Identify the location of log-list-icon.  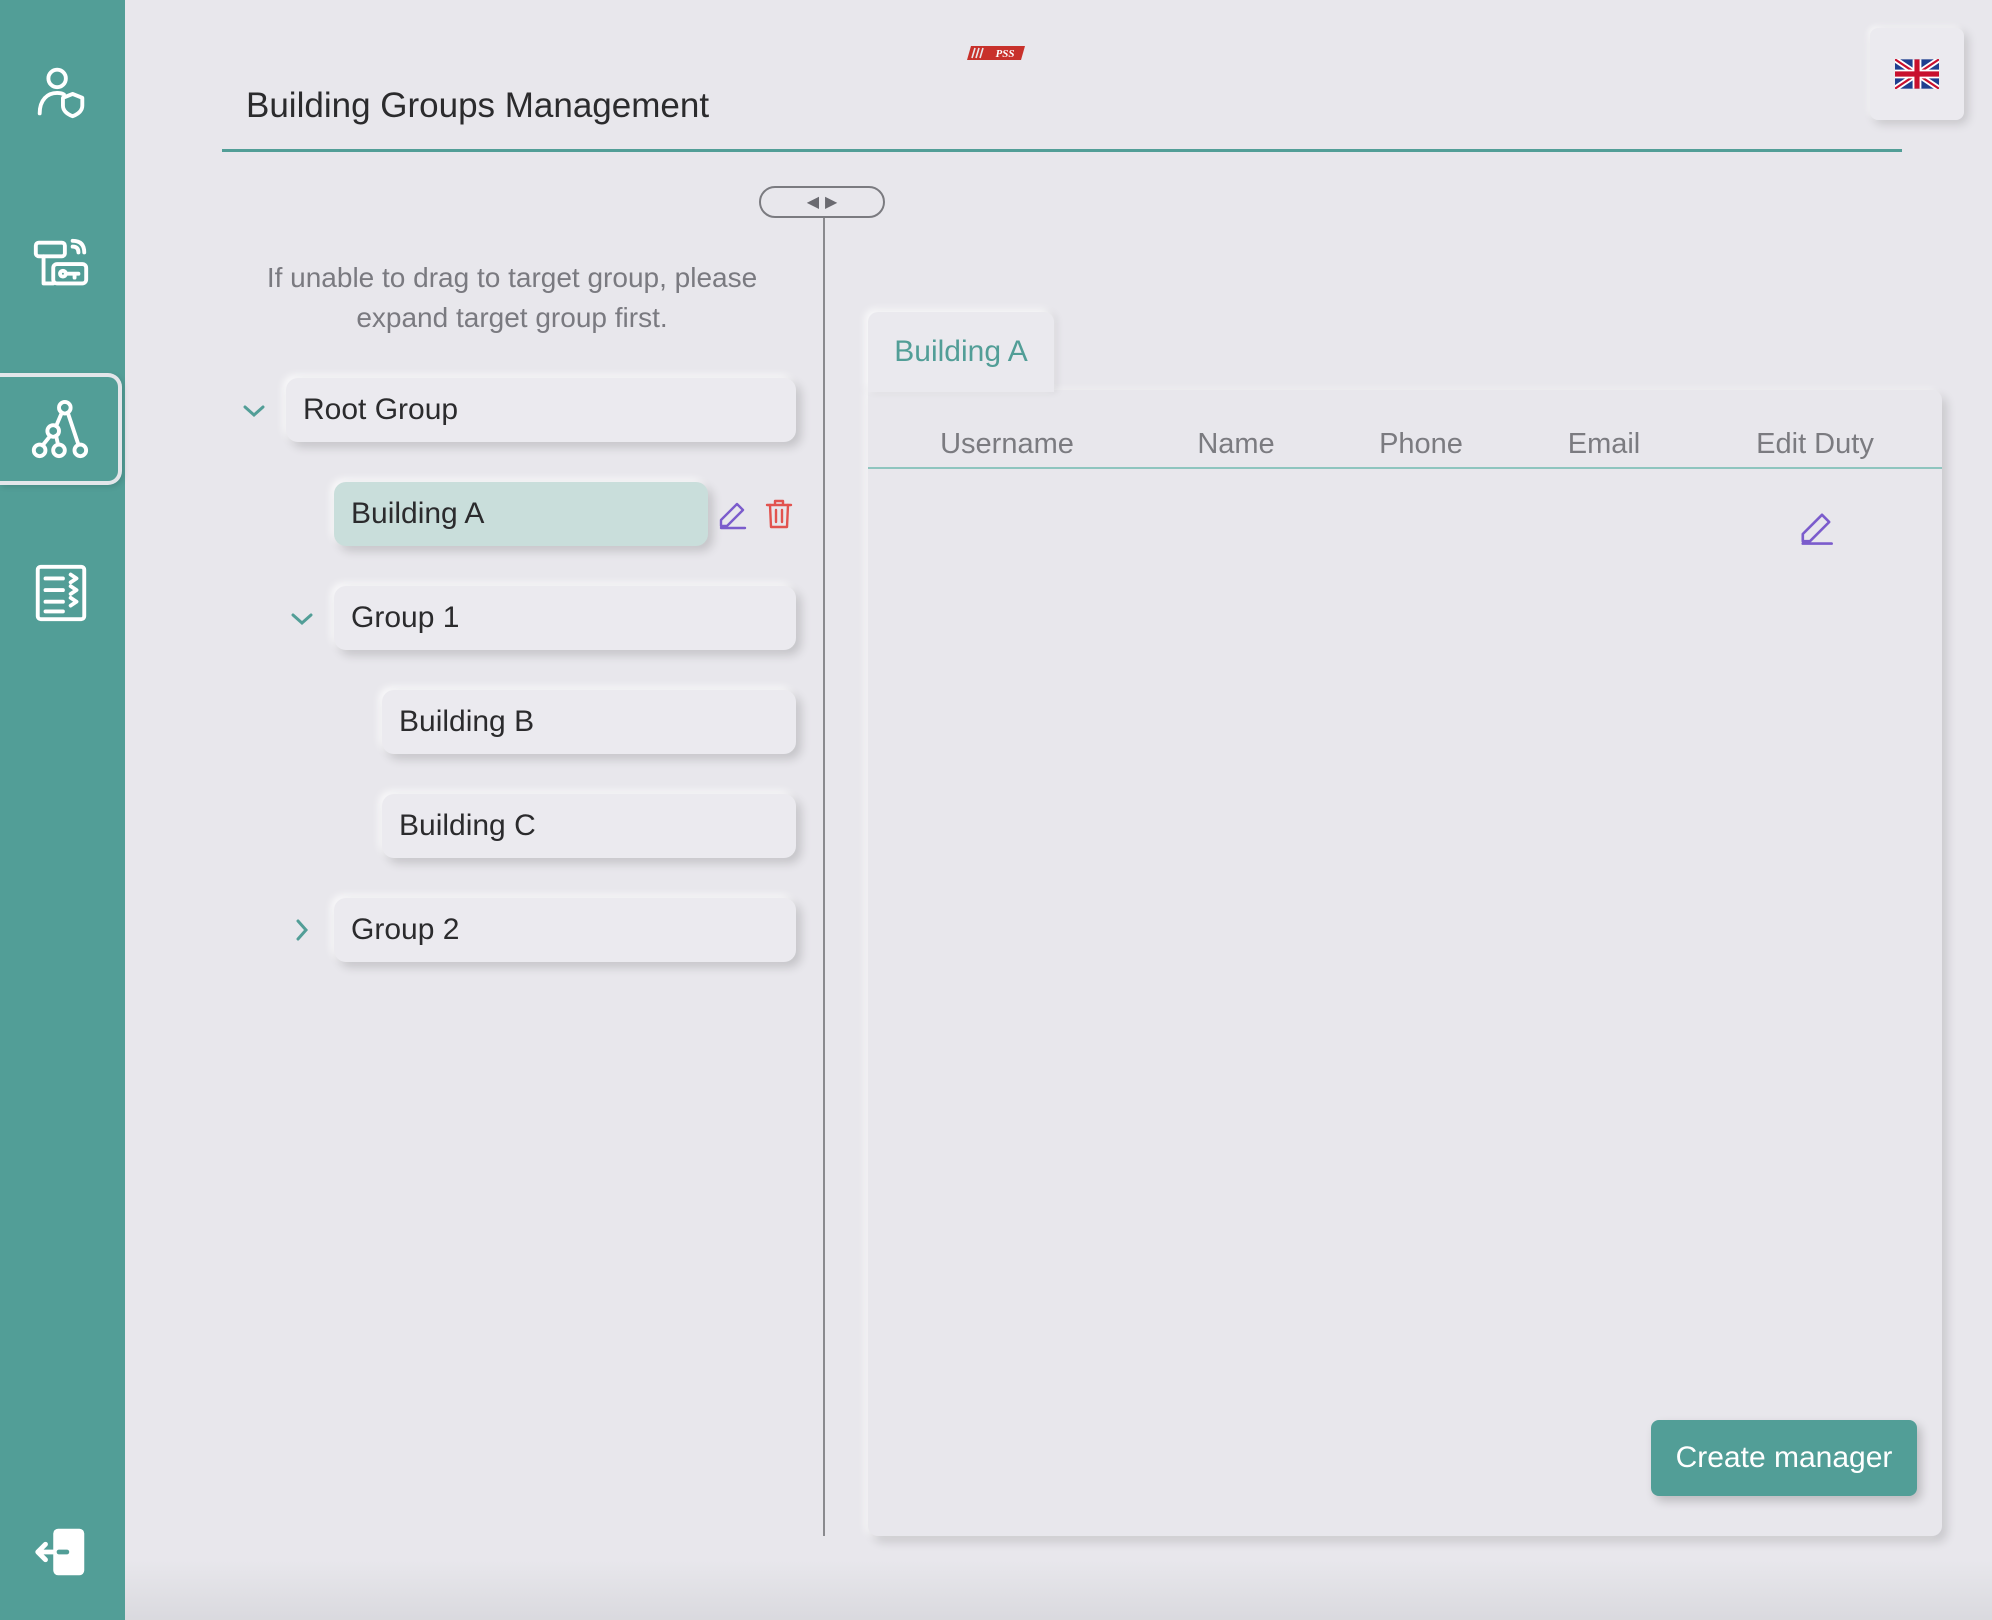
(61, 593).